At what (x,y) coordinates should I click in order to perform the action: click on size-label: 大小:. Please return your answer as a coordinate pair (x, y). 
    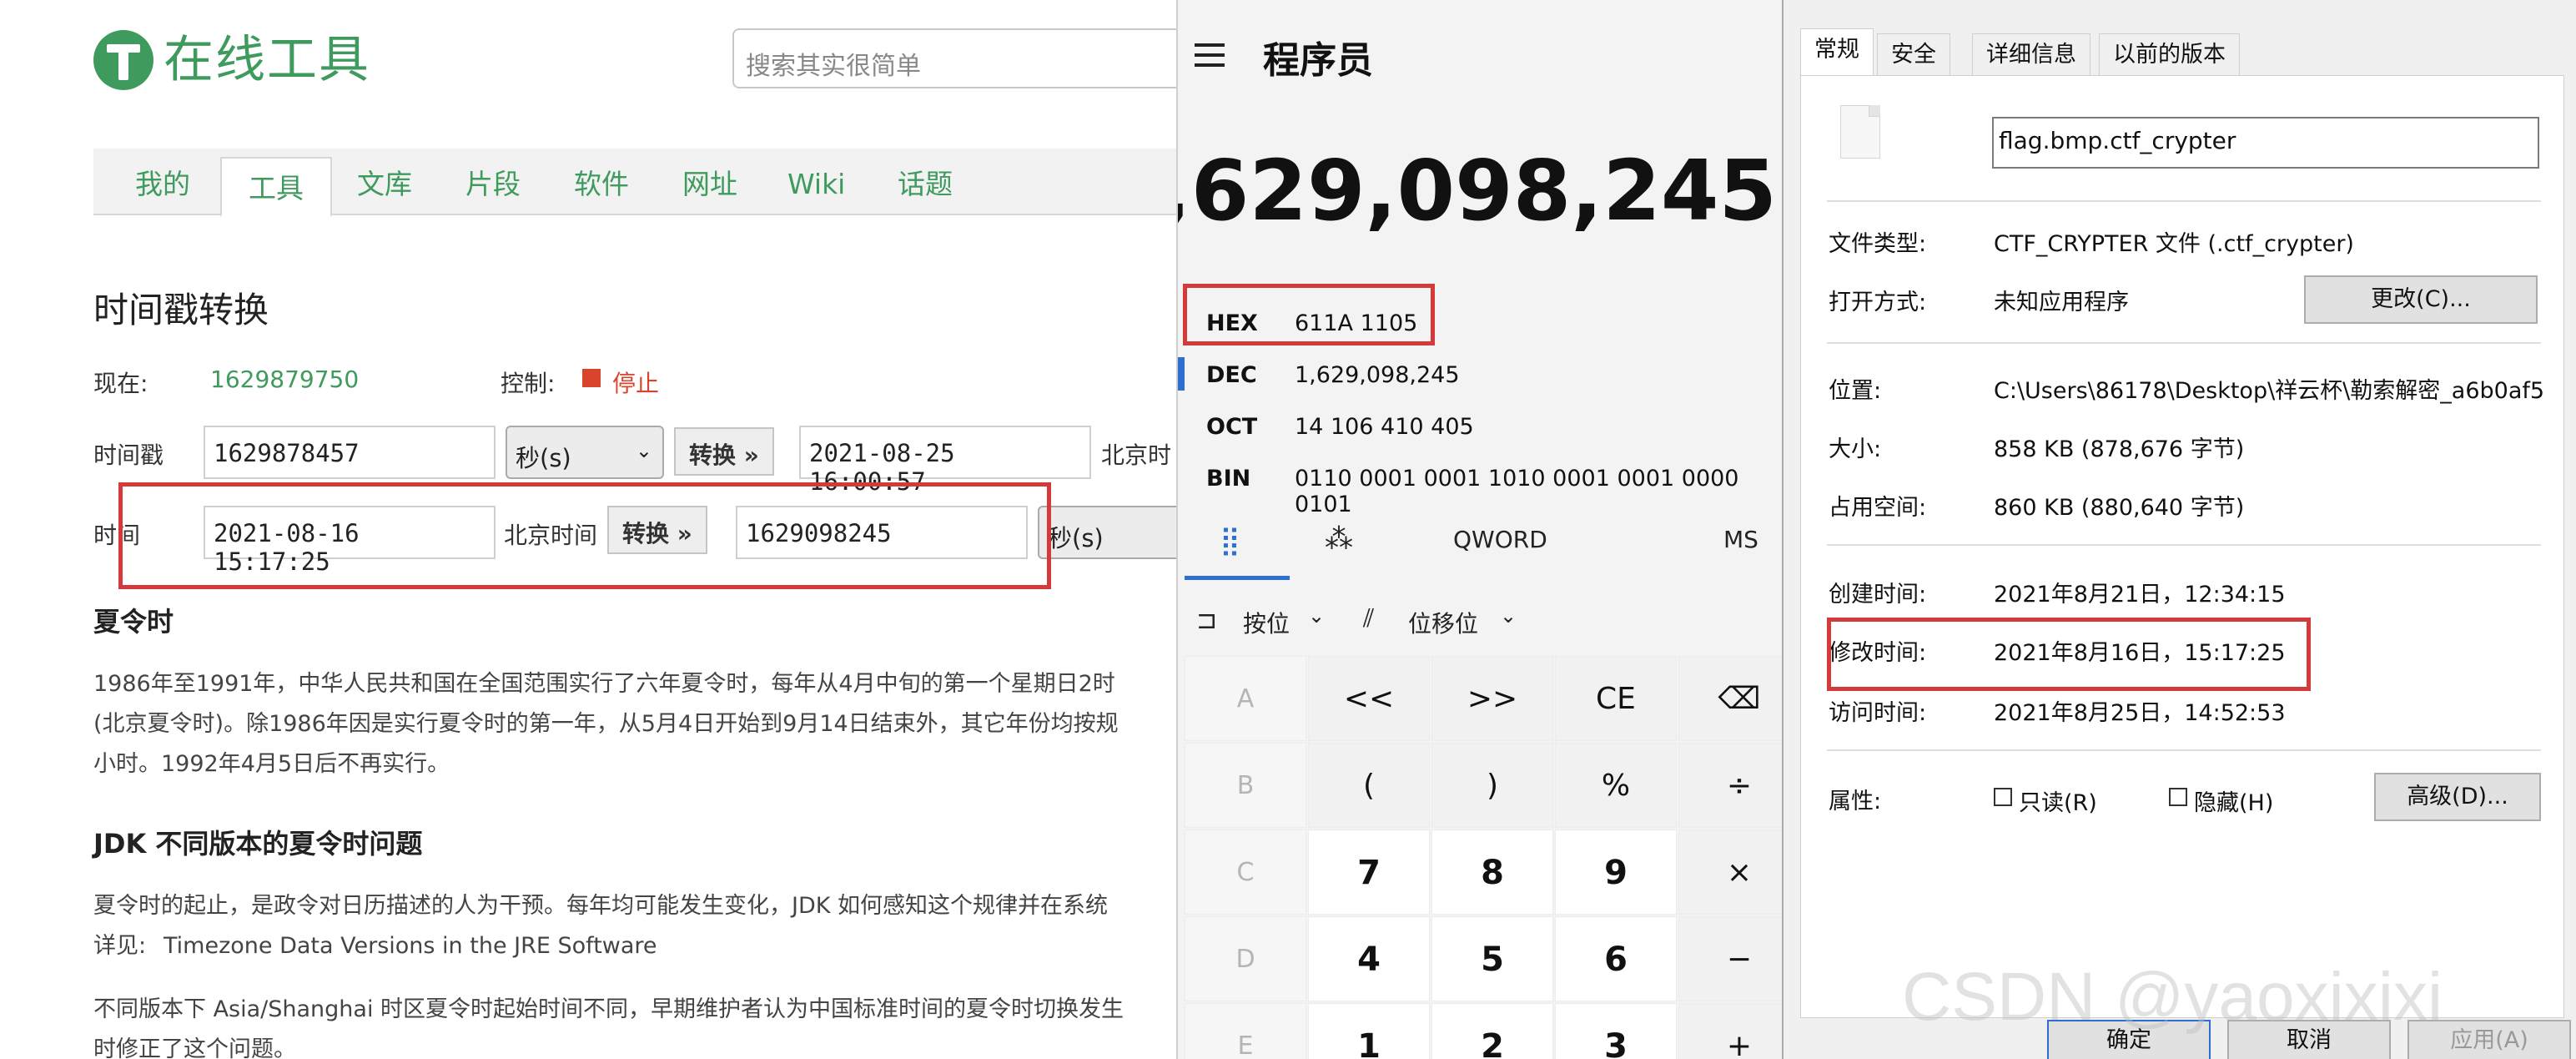
    Looking at the image, I should click on (1855, 449).